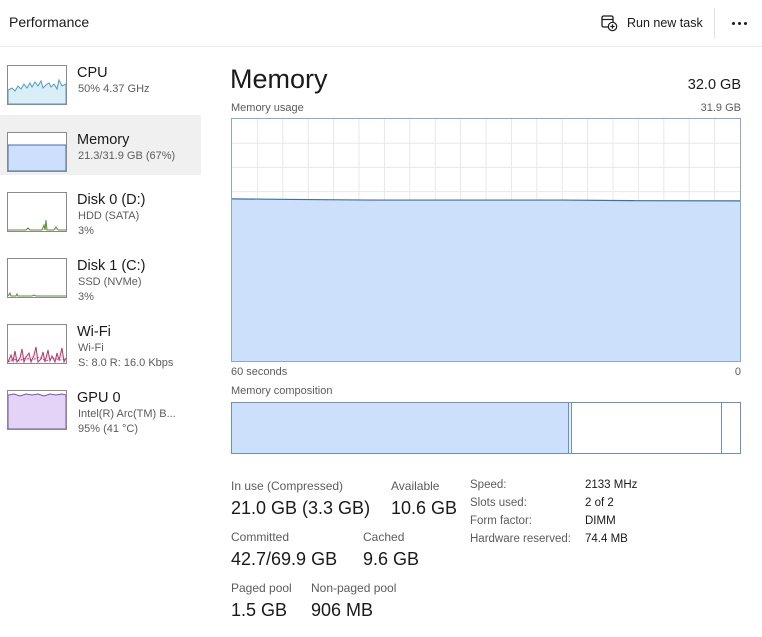  I want to click on header-divider, so click(714, 23).